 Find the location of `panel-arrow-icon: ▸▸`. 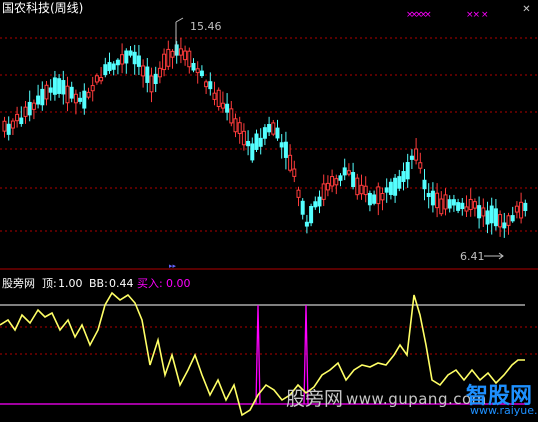

panel-arrow-icon: ▸▸ is located at coordinates (173, 266).